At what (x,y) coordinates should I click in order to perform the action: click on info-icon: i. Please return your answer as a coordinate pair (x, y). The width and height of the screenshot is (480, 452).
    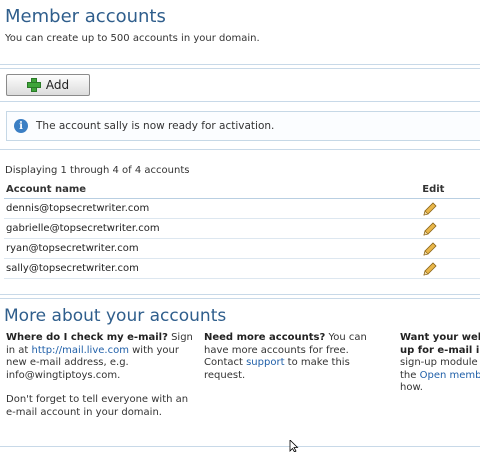
    Looking at the image, I should click on (21, 126).